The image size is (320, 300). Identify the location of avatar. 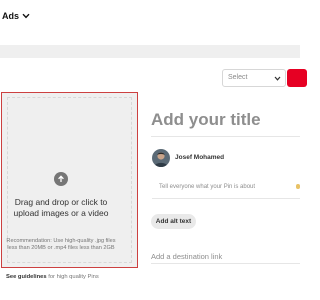
(161, 158).